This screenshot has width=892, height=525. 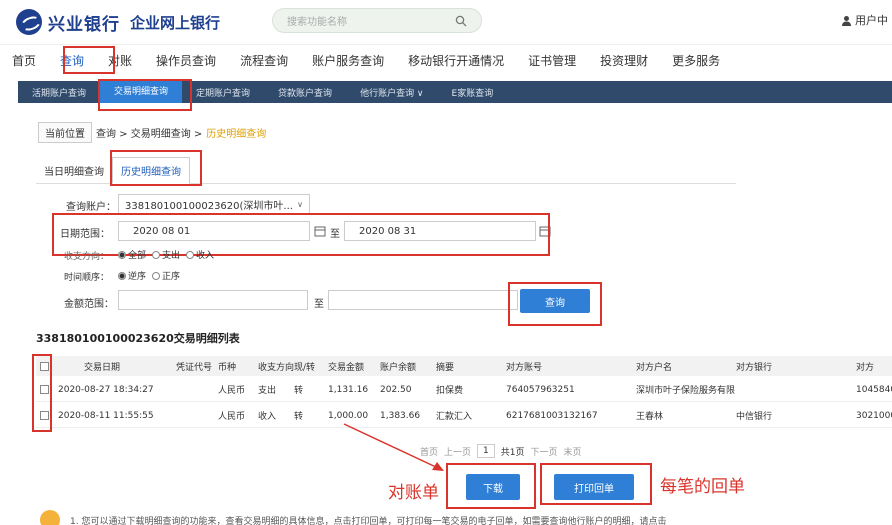 I want to click on main-nav-item: 操作员查询, so click(x=186, y=60).